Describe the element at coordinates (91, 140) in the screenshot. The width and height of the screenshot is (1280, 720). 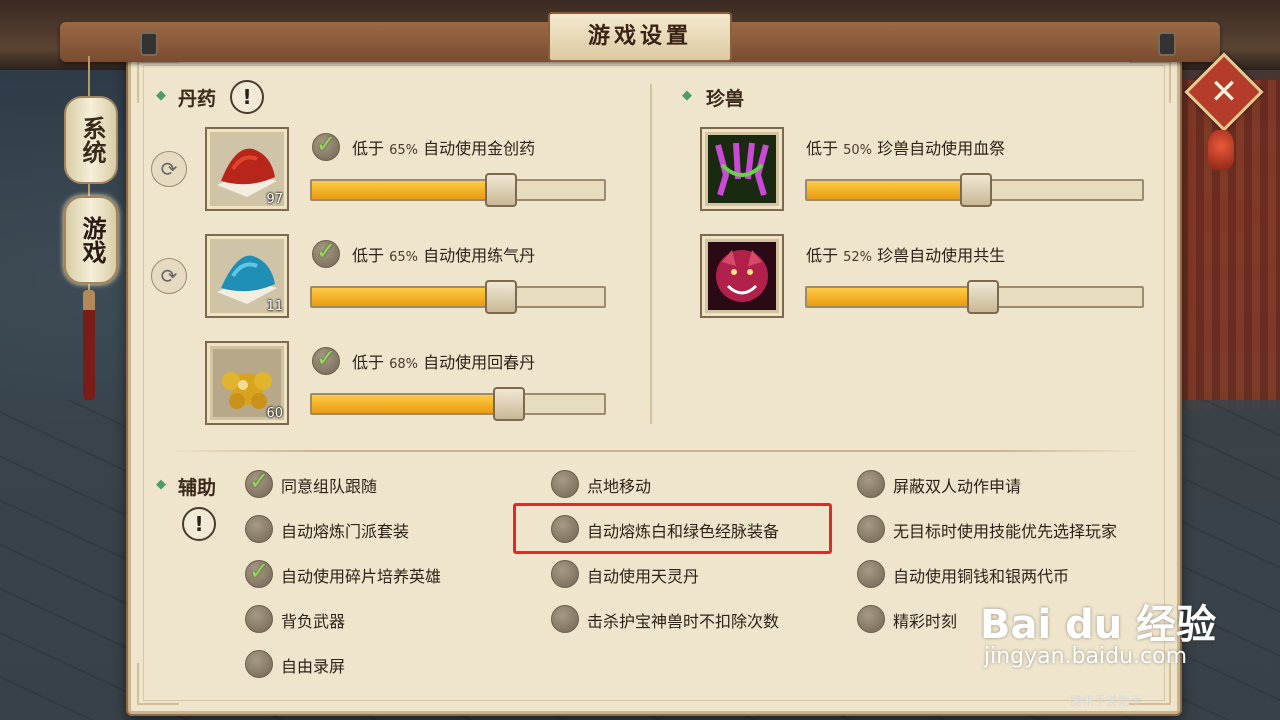
I see `tab-system: 系统` at that location.